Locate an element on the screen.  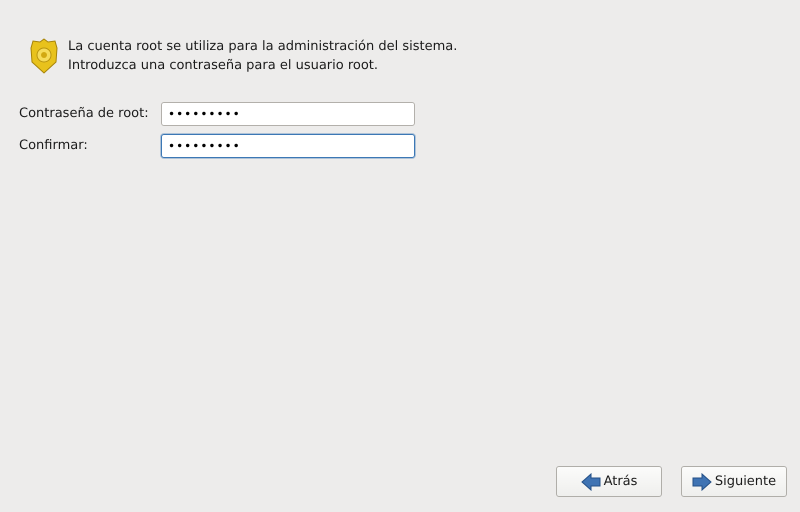
back-button: Atrás is located at coordinates (609, 481).